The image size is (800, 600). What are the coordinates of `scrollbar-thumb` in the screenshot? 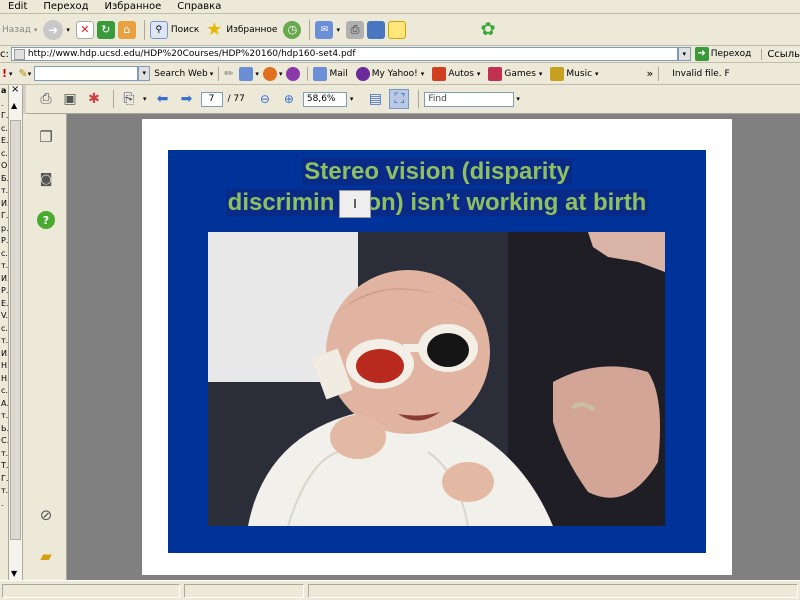 It's located at (15, 330).